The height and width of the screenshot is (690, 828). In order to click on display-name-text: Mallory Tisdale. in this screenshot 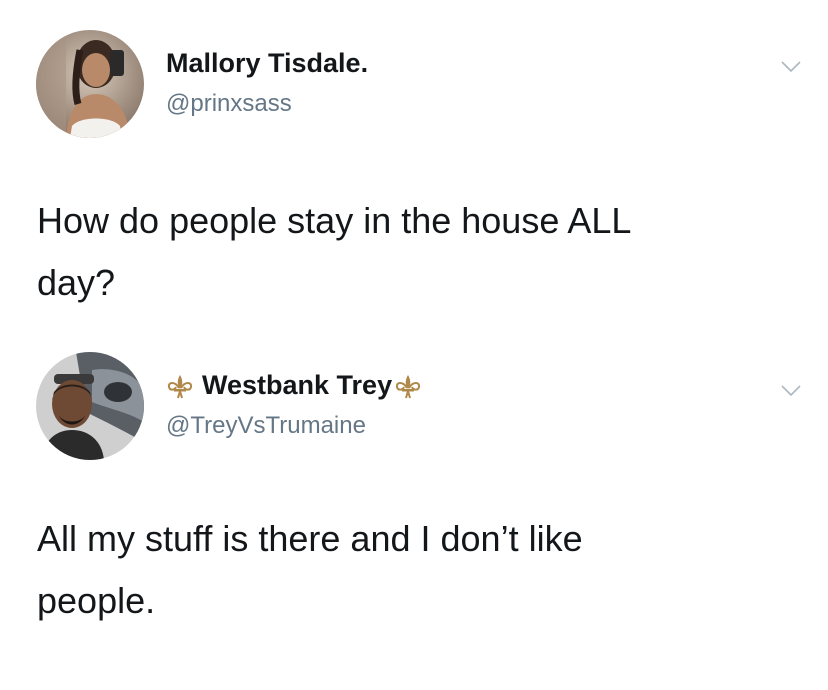, I will do `click(267, 63)`.